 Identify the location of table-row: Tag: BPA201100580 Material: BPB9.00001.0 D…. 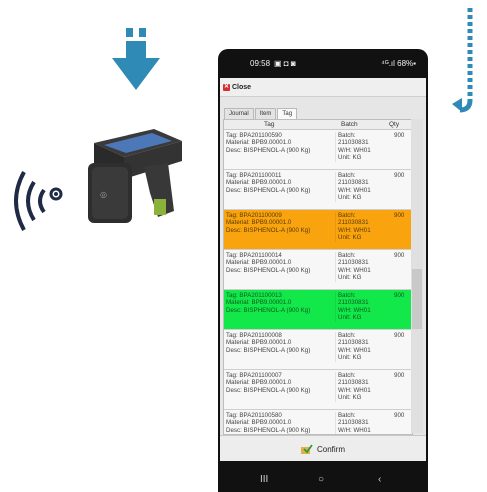
(318, 422).